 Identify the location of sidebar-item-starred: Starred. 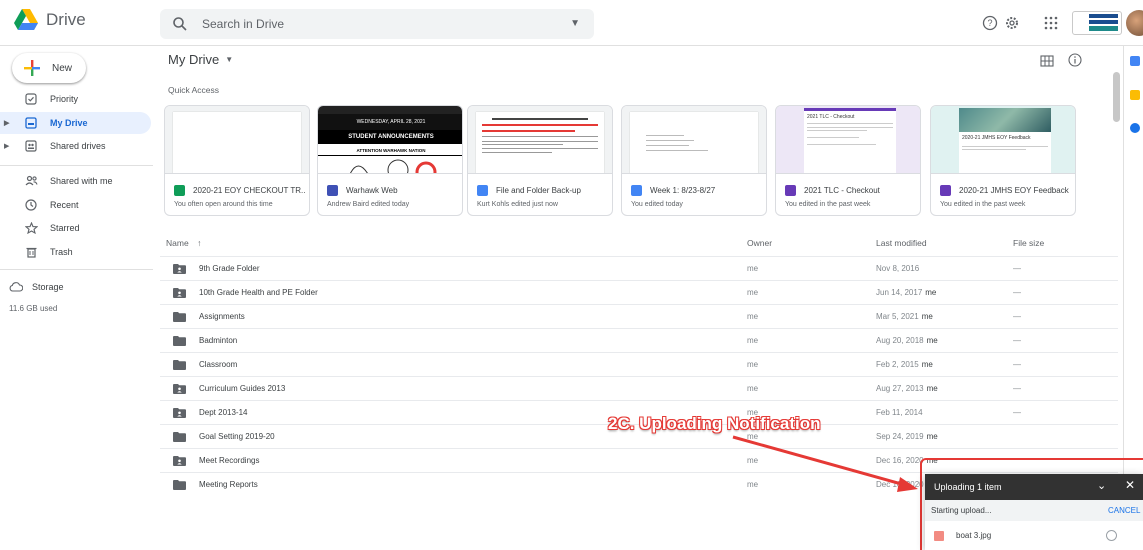
(75, 228).